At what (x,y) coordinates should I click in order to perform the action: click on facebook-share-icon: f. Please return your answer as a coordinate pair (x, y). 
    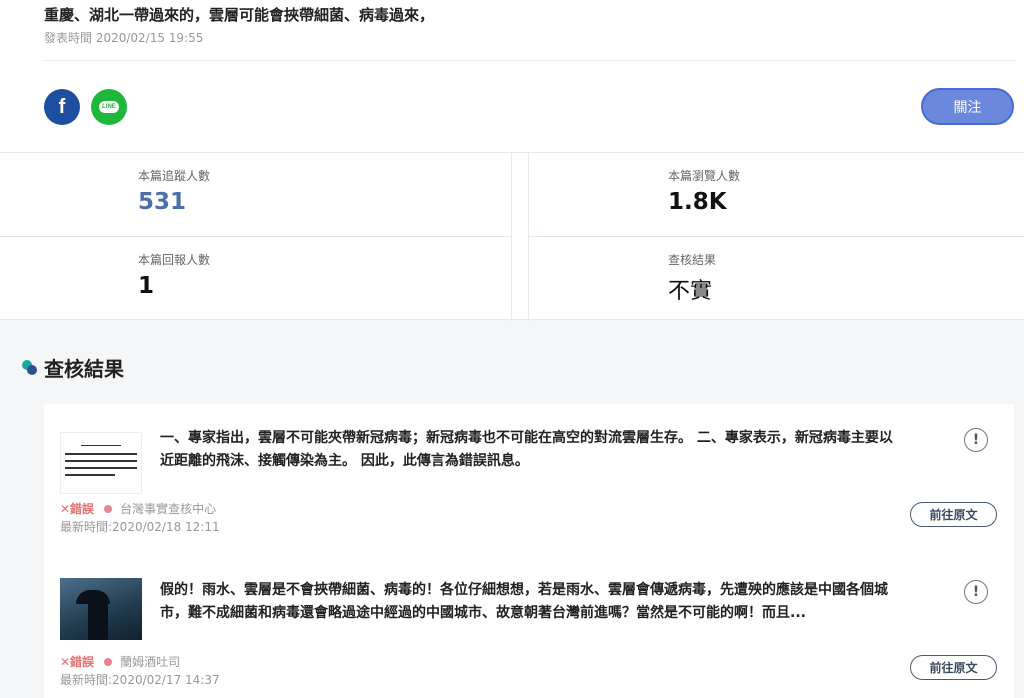
    Looking at the image, I should click on (62, 107).